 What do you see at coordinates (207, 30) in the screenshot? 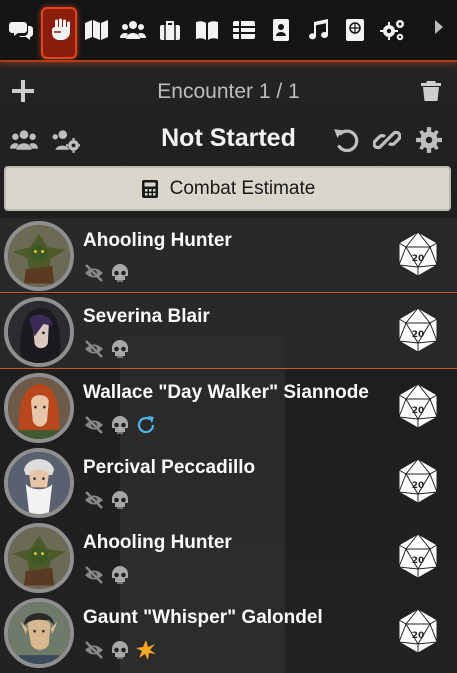
I see `book-icon` at bounding box center [207, 30].